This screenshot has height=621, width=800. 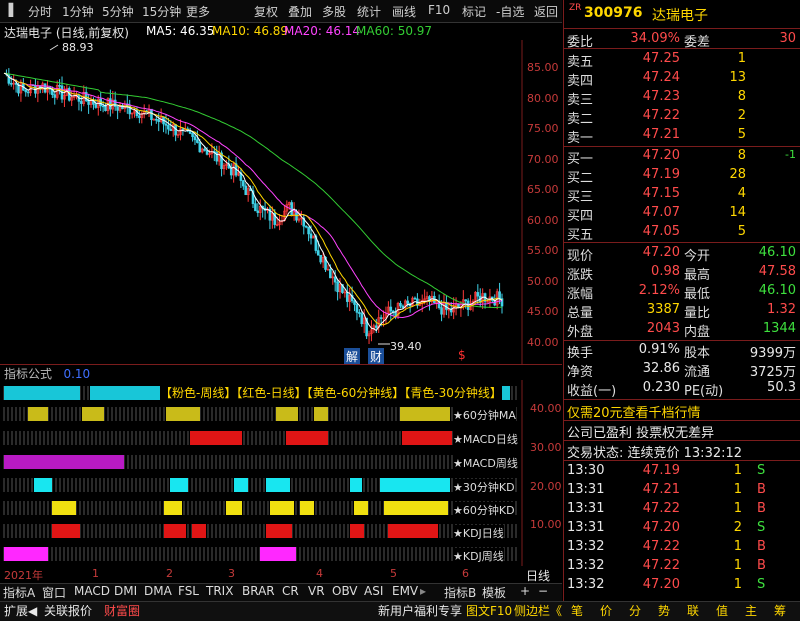 What do you see at coordinates (722, 610) in the screenshot?
I see `tab-zhi: 值` at bounding box center [722, 610].